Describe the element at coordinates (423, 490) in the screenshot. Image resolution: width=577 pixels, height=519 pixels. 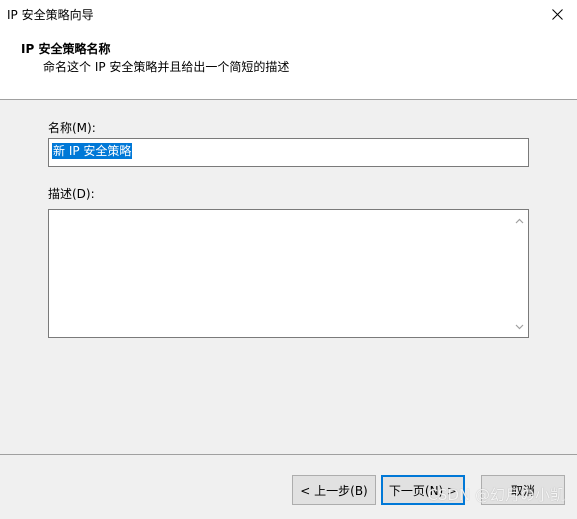
I see `next-button: 下一页(N) >` at that location.